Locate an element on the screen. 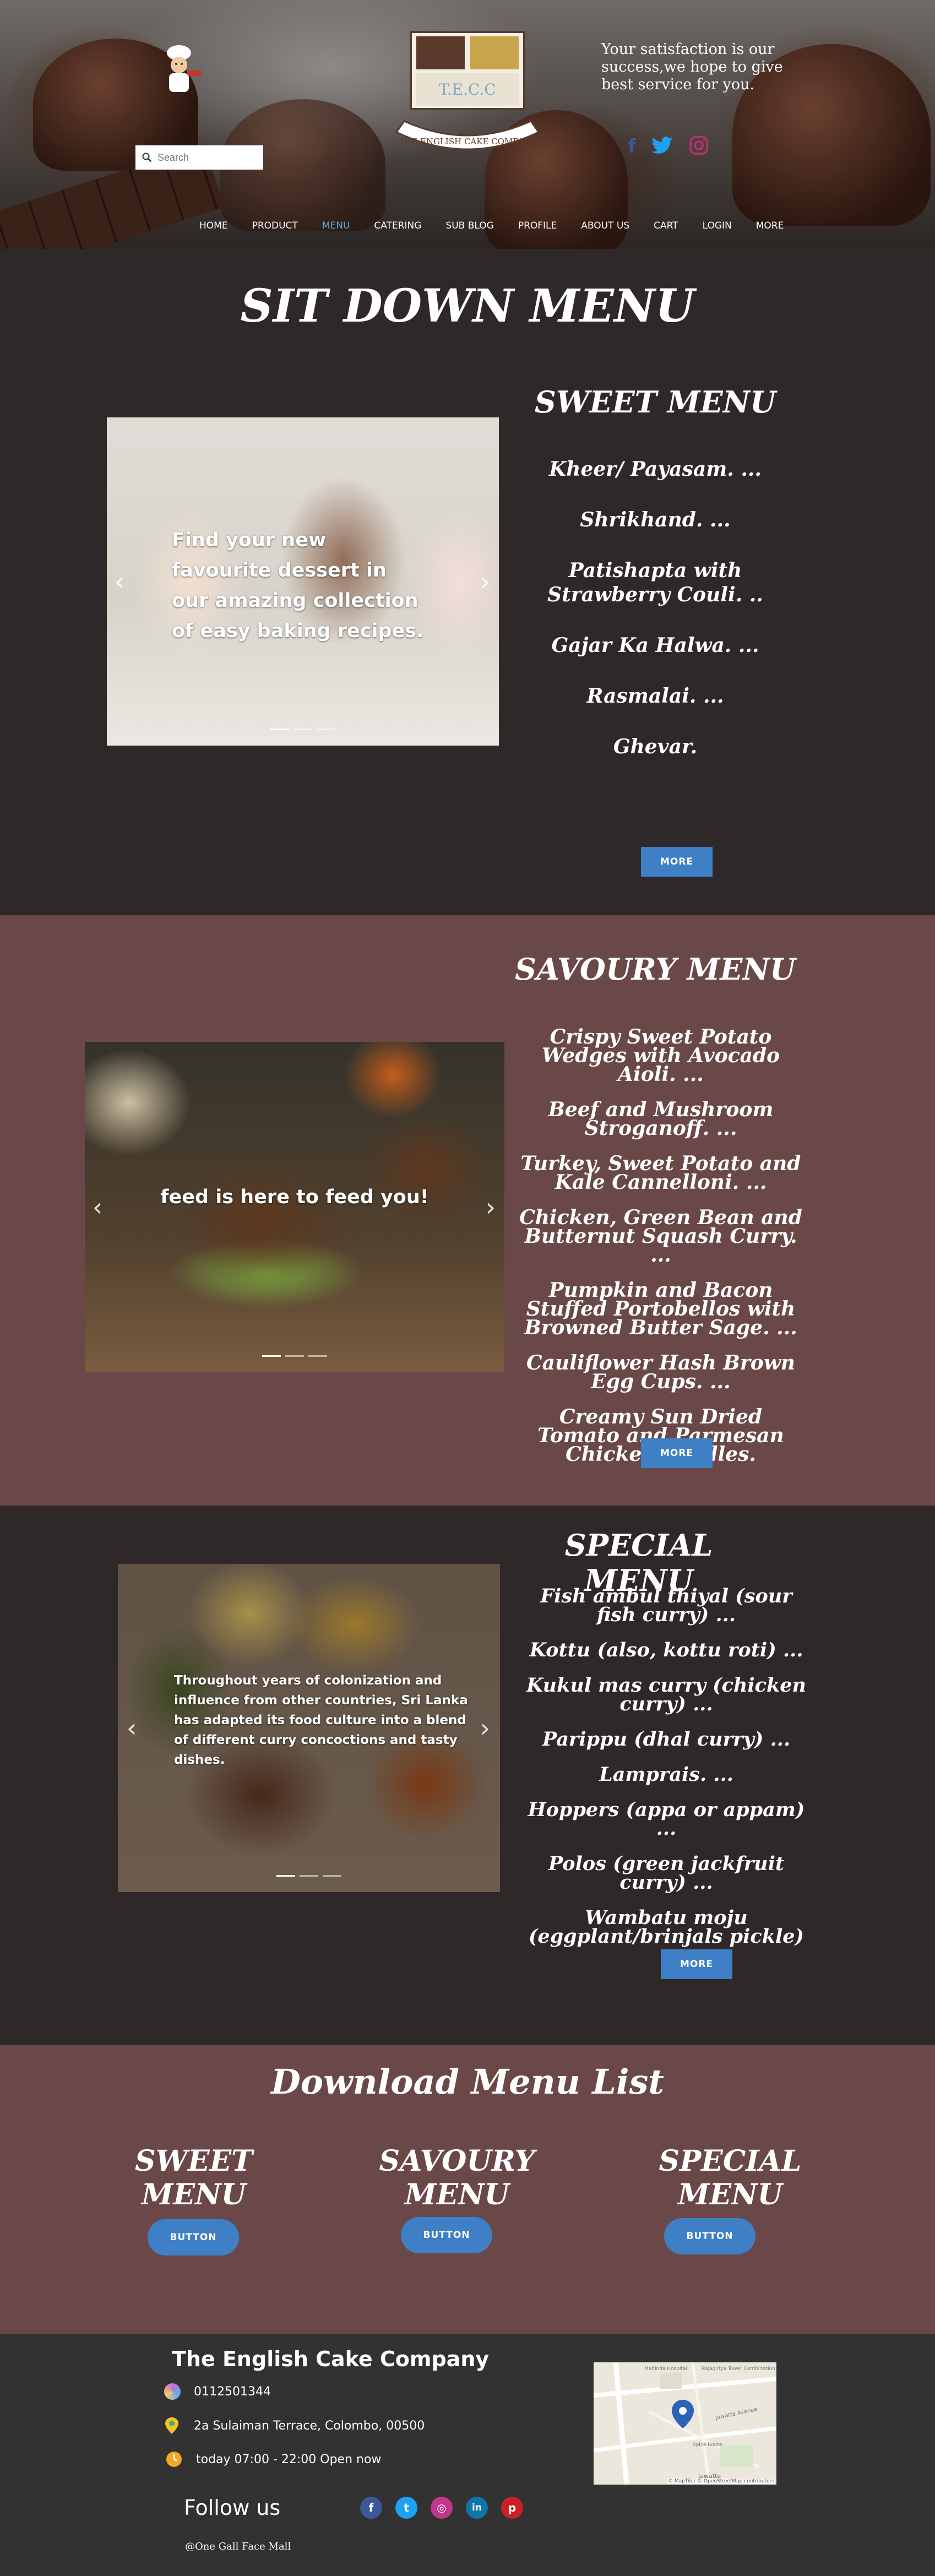 This screenshot has height=2576, width=935. pinterest-icon: p is located at coordinates (512, 2508).